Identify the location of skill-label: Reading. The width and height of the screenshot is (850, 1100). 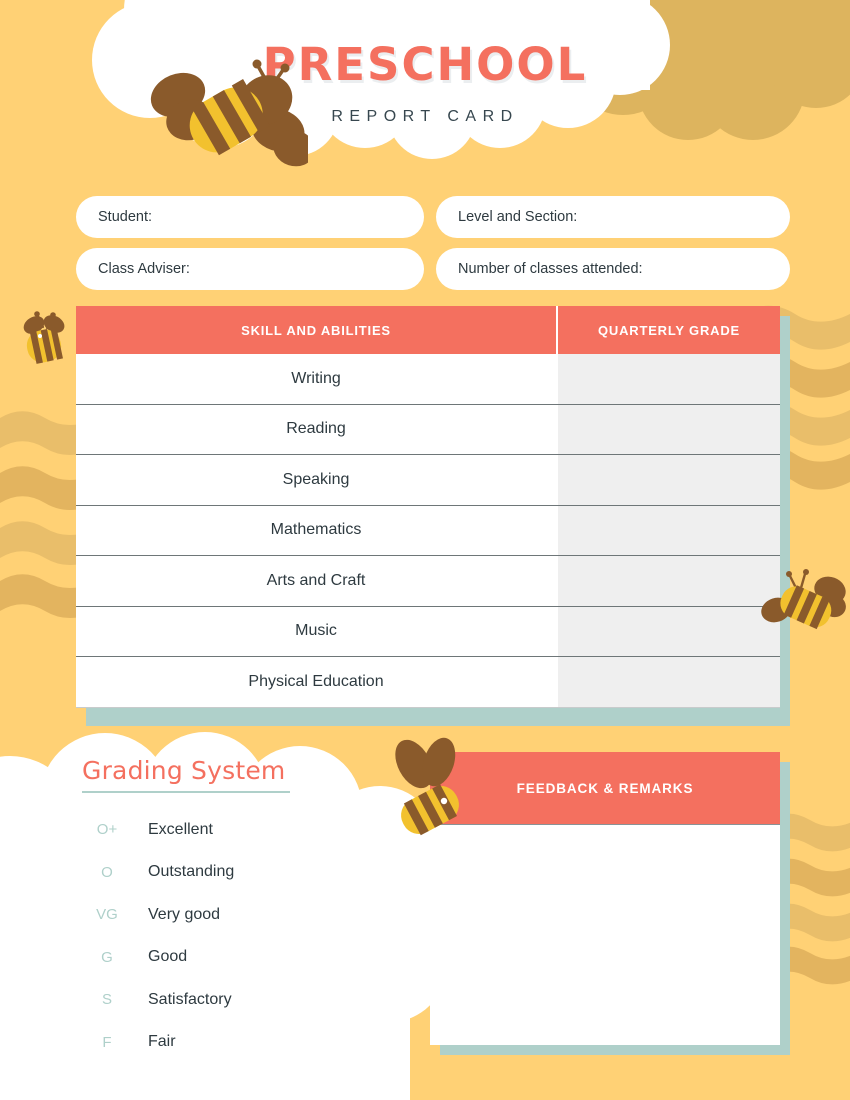
(316, 429).